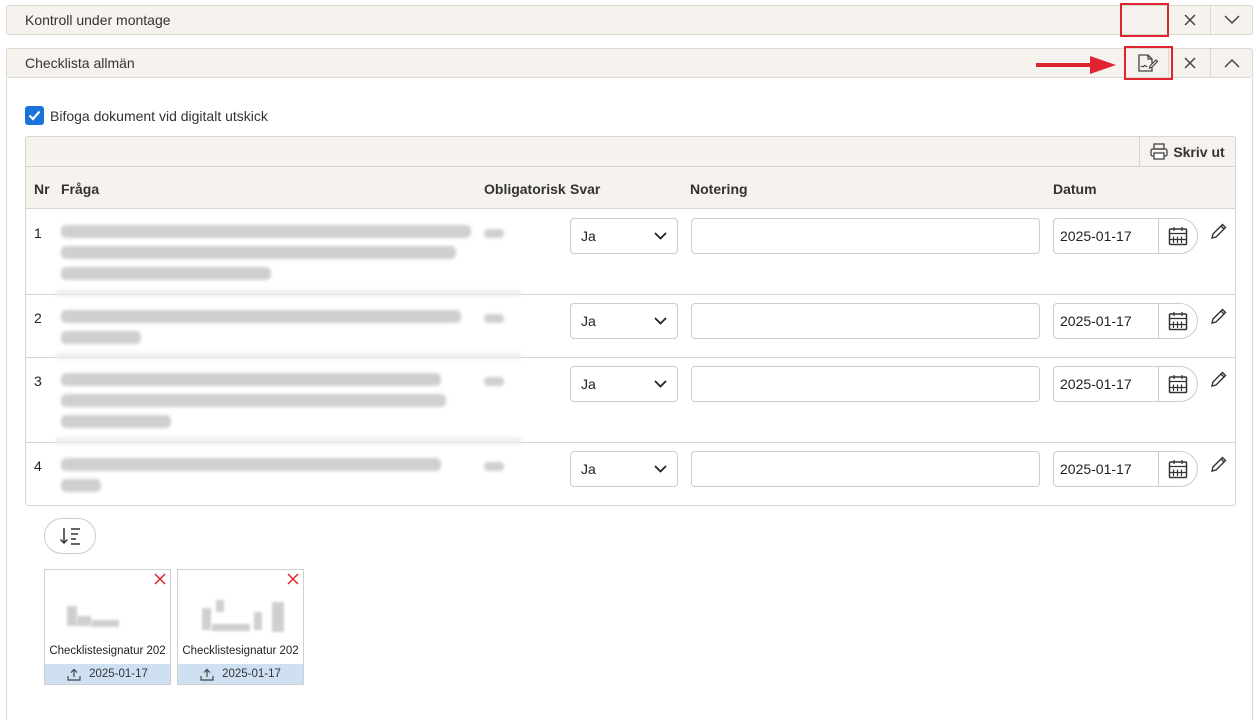  What do you see at coordinates (629, 20) in the screenshot?
I see `panel-header-kontroll: Kontroll under montage` at bounding box center [629, 20].